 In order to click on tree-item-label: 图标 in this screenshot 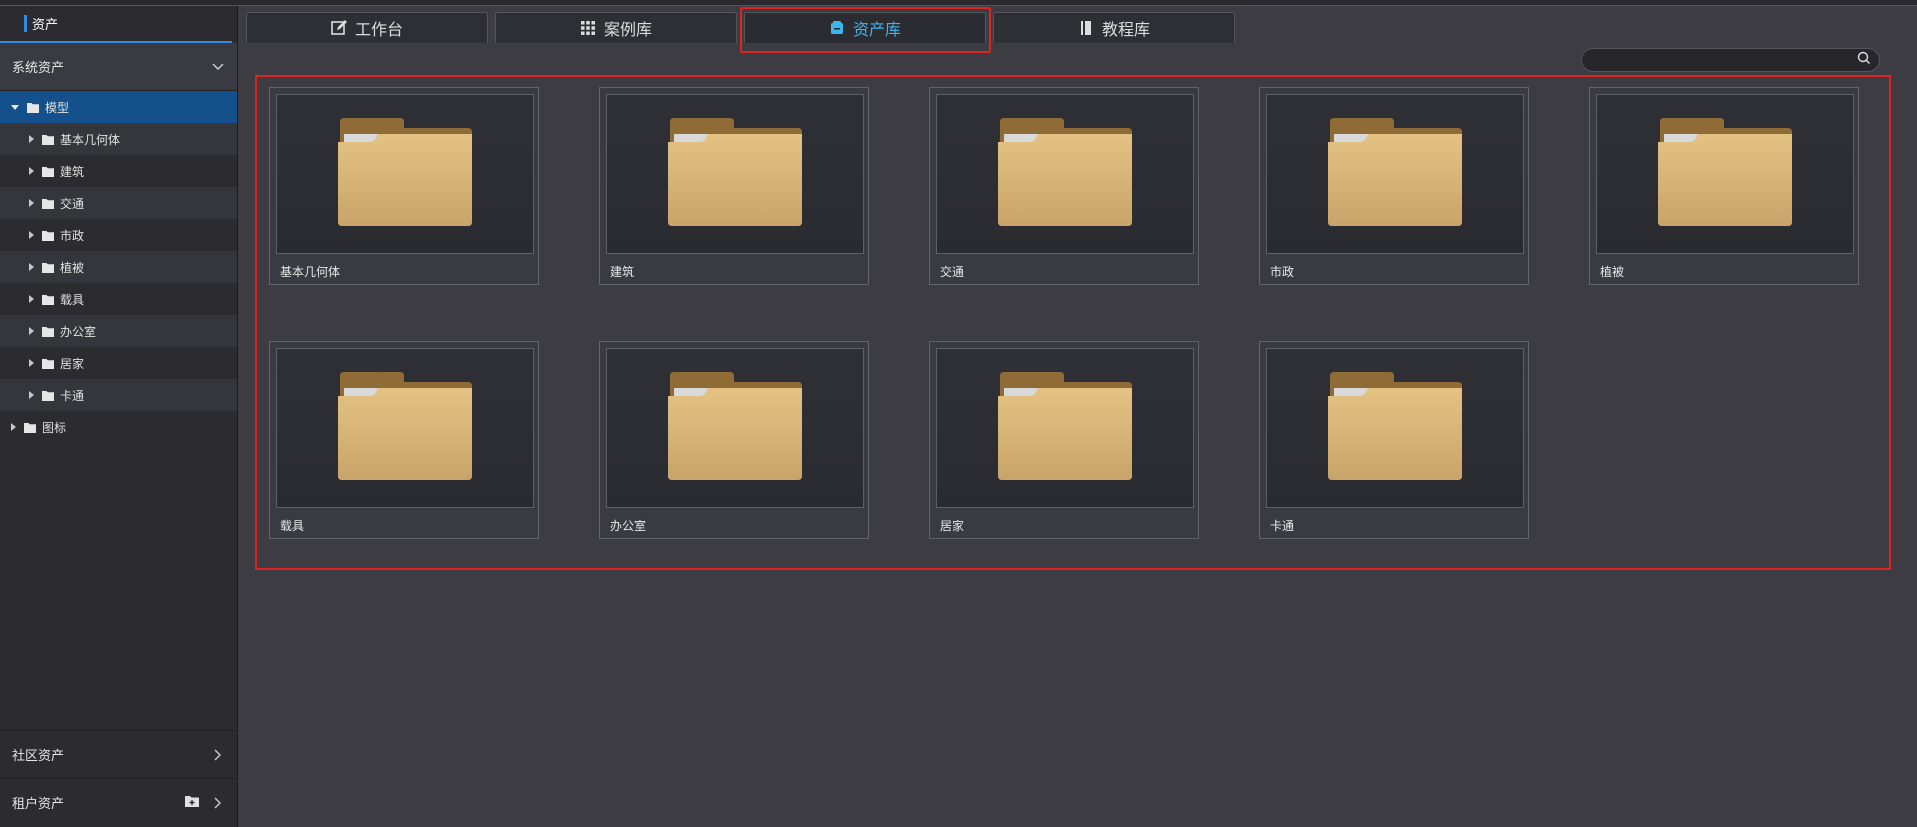, I will do `click(54, 427)`.